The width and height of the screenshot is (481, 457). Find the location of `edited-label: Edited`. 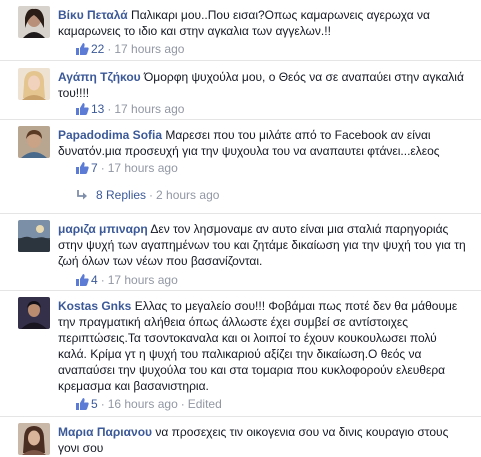

edited-label: Edited is located at coordinates (205, 404).